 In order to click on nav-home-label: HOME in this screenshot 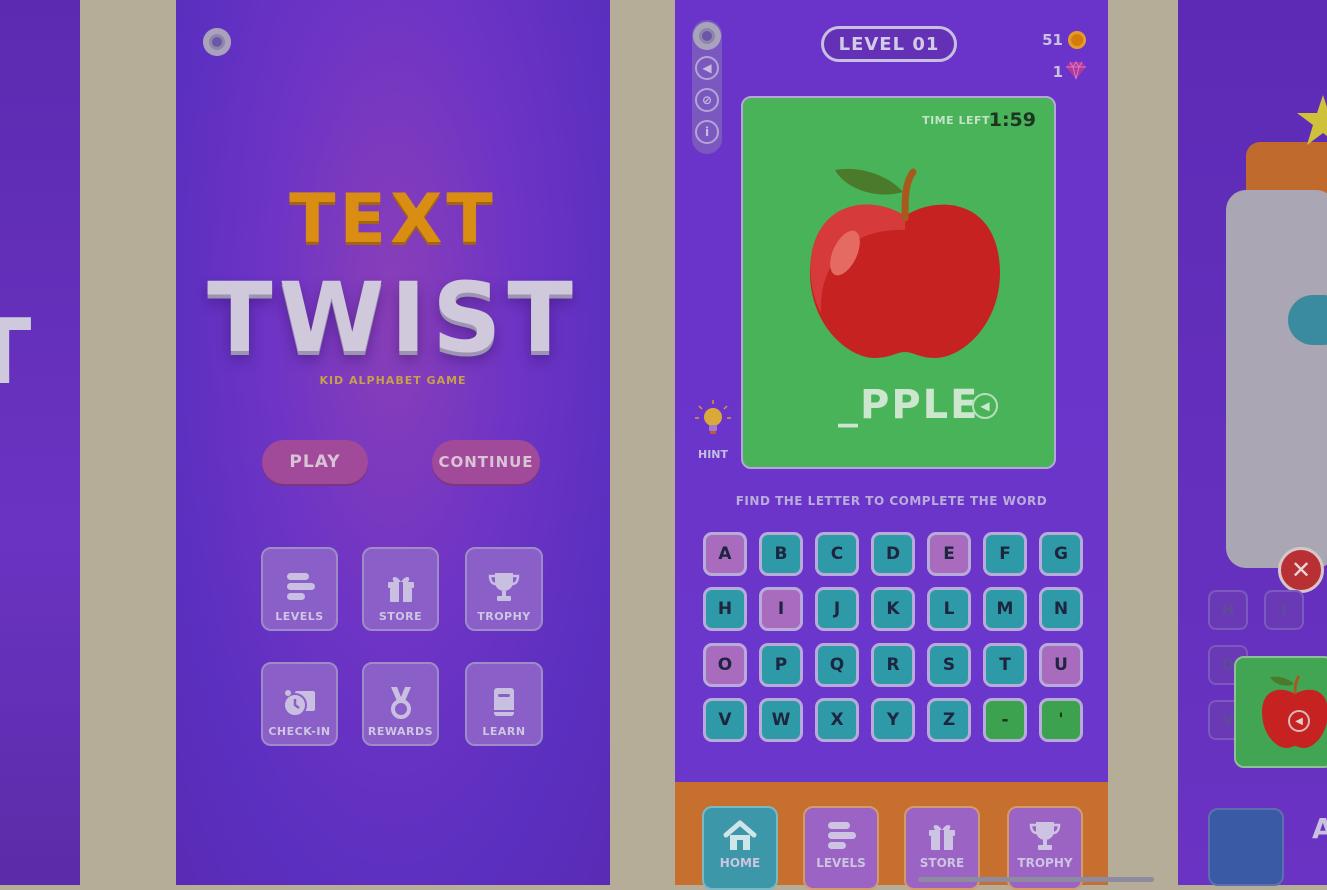, I will do `click(740, 863)`.